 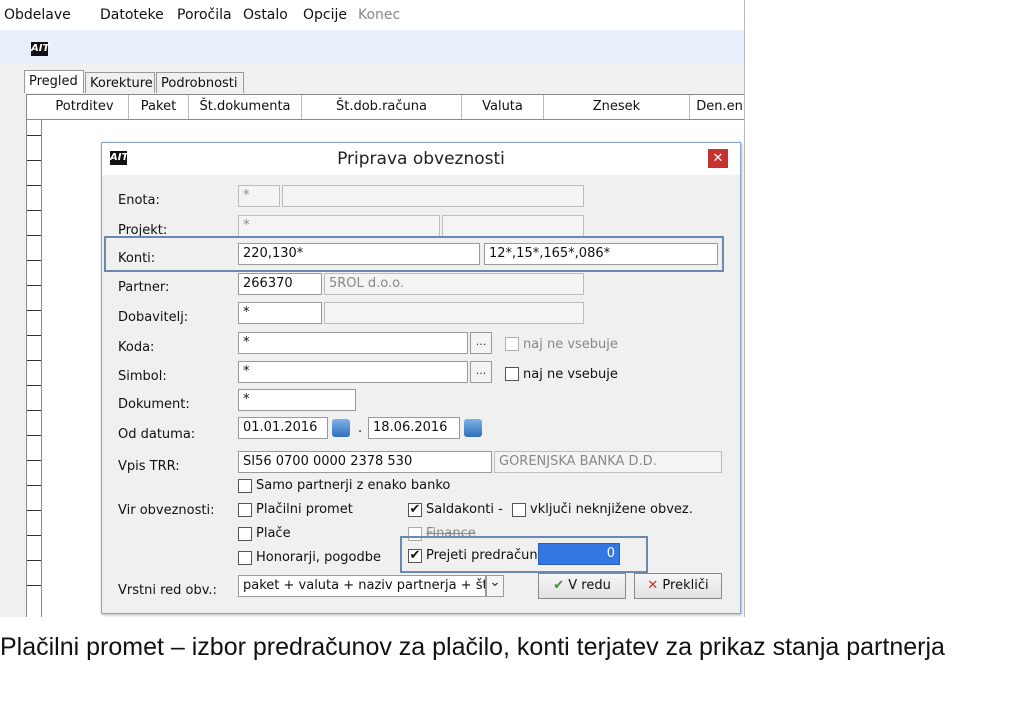 I want to click on dobavitelj-field: *, so click(x=280, y=313).